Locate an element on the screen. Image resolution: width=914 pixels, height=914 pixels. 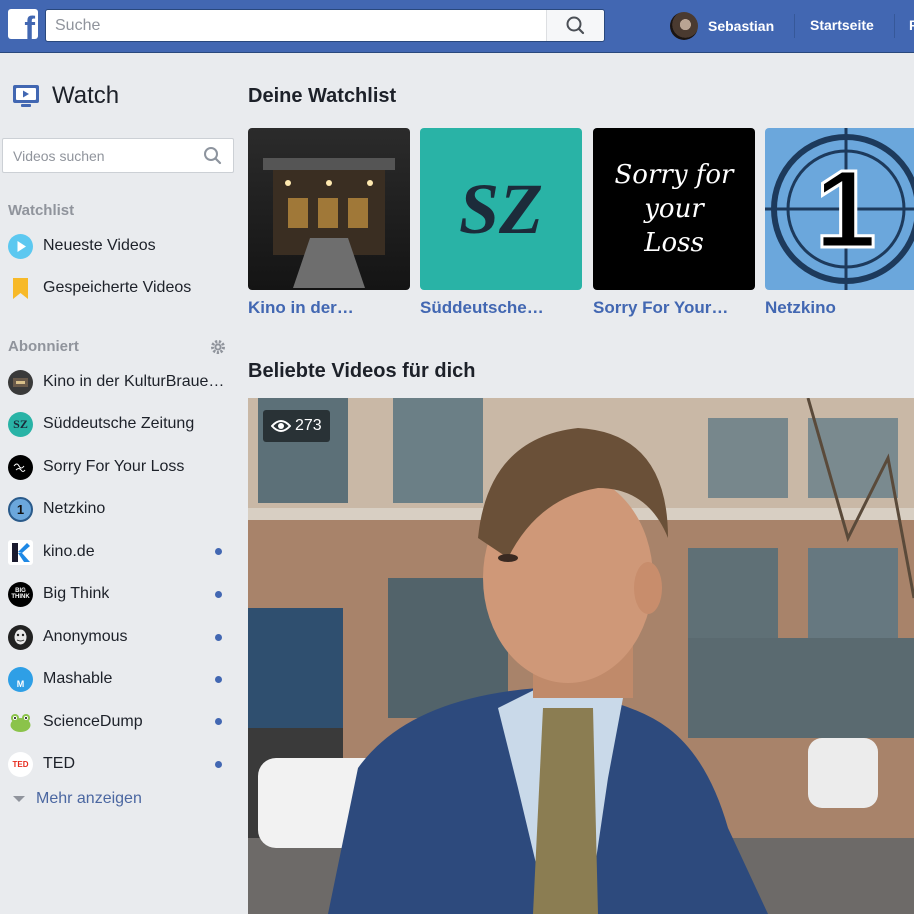
card-title: Netzkino is located at coordinates (800, 308).